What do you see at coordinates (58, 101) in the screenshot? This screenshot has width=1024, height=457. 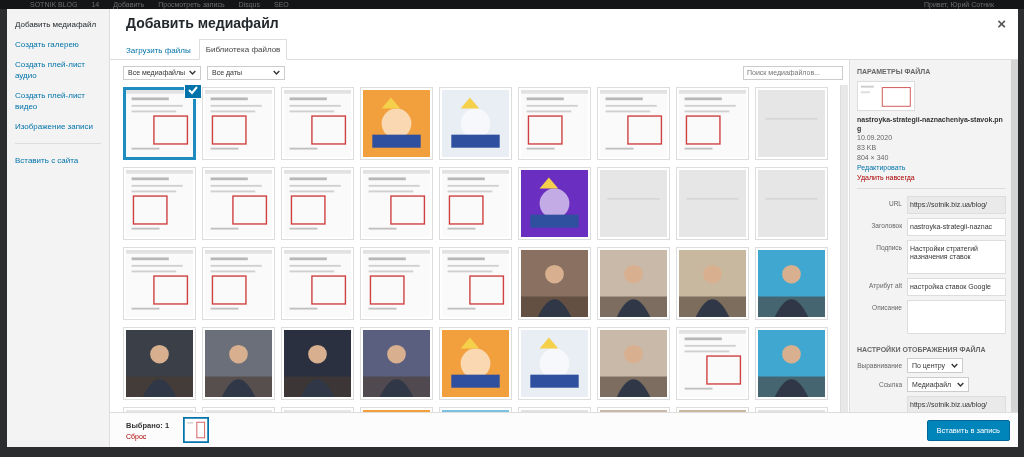 I see `sidebar-item: Создать плей-лист видео` at bounding box center [58, 101].